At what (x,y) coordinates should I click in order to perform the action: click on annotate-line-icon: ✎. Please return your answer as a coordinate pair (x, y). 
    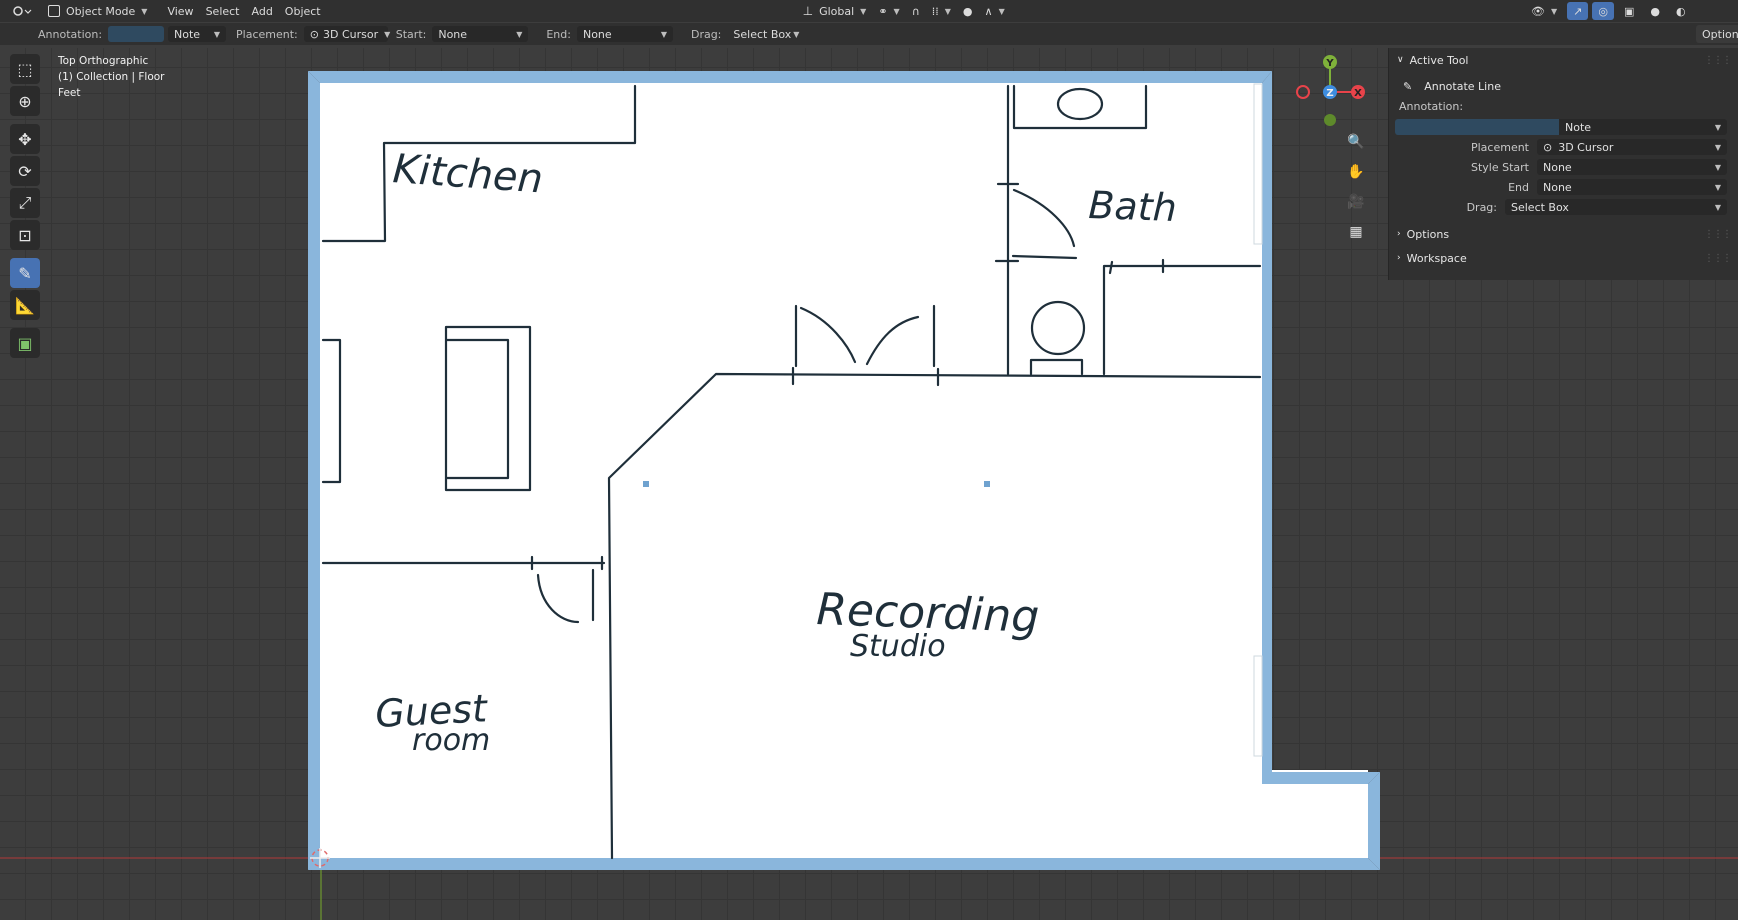
    Looking at the image, I should click on (1408, 86).